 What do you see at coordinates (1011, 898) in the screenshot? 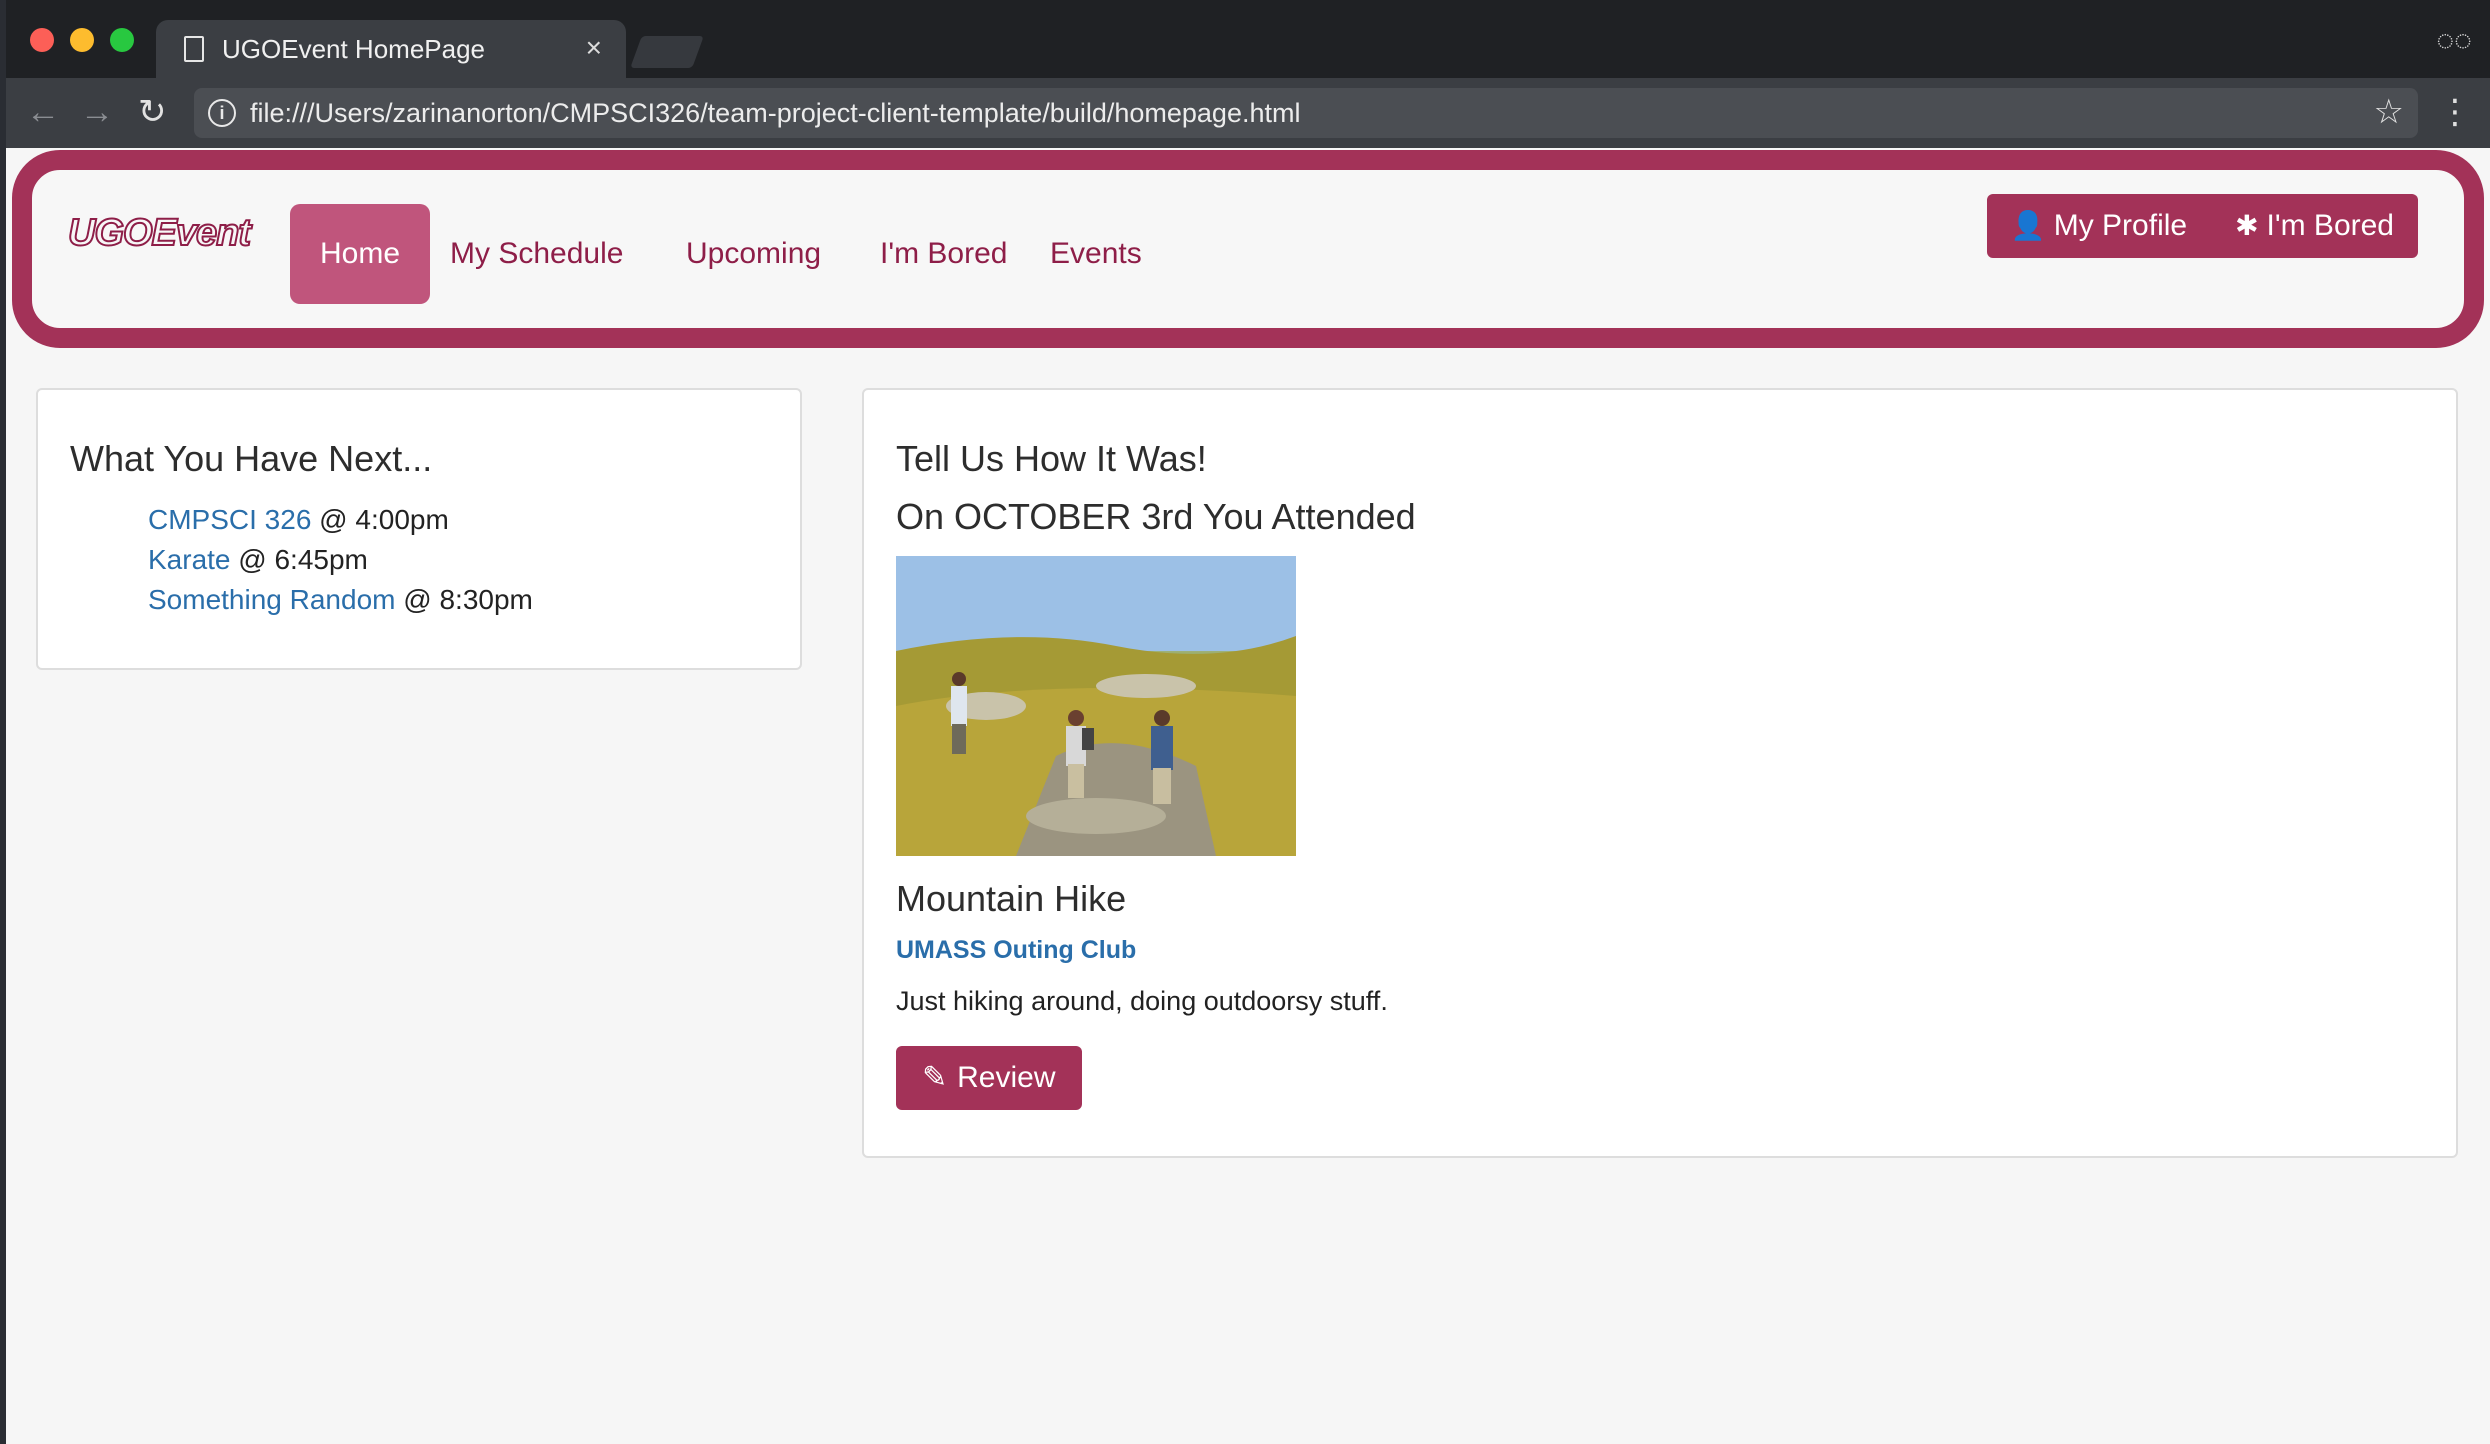
I see `event-title: Mountain Hike` at bounding box center [1011, 898].